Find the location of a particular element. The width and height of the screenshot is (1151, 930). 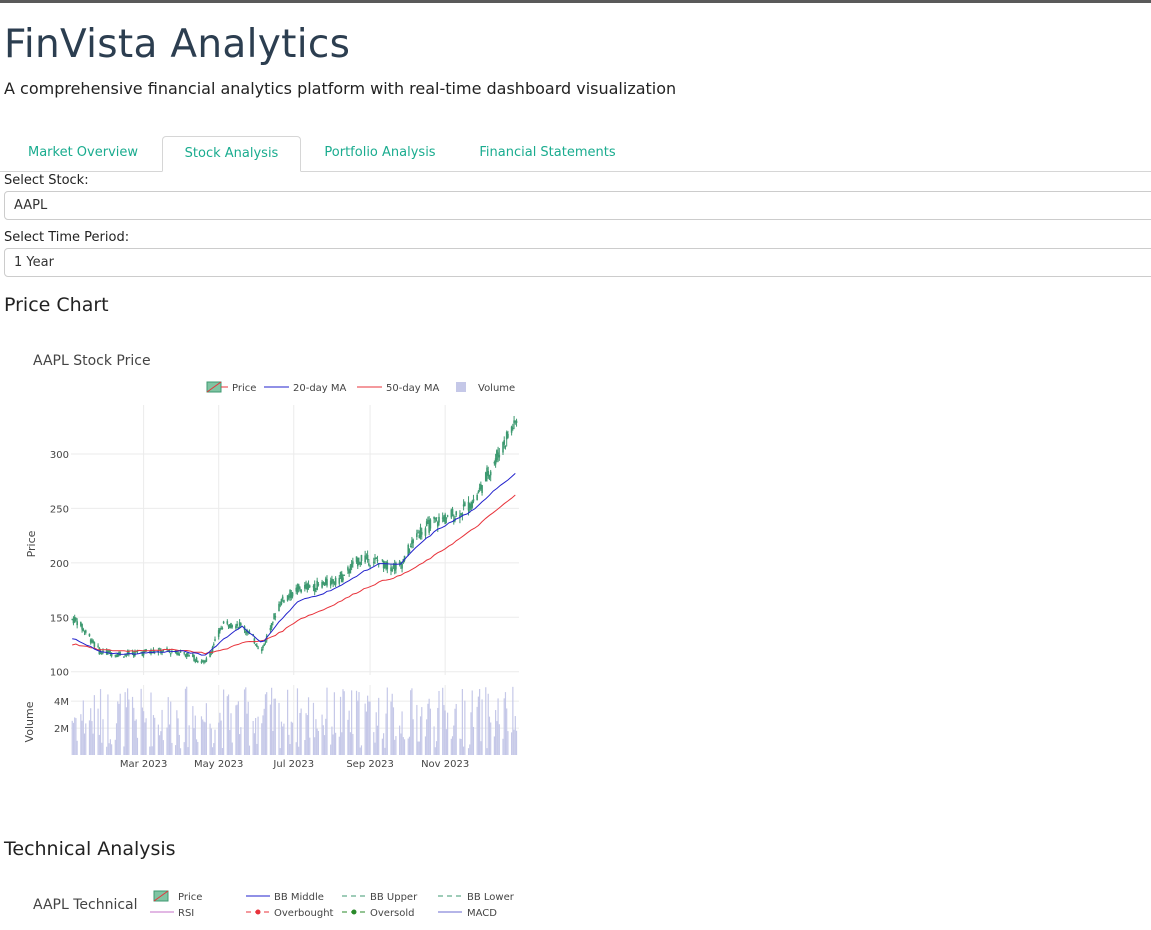

y-axis-ticks: 100 150 200 250 300 2M 4M is located at coordinates (59, 592).